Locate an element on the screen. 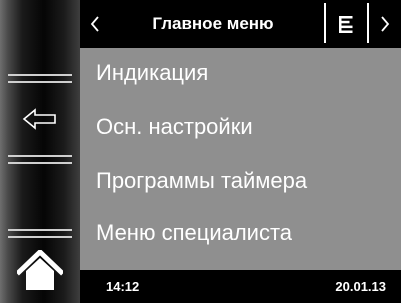 The width and height of the screenshot is (401, 303). date-display: 20.01.13 is located at coordinates (360, 286).